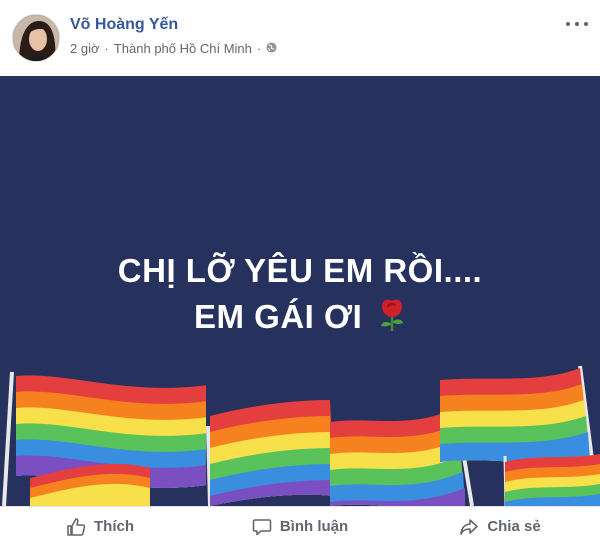 The width and height of the screenshot is (600, 546). I want to click on avatar, so click(36, 38).